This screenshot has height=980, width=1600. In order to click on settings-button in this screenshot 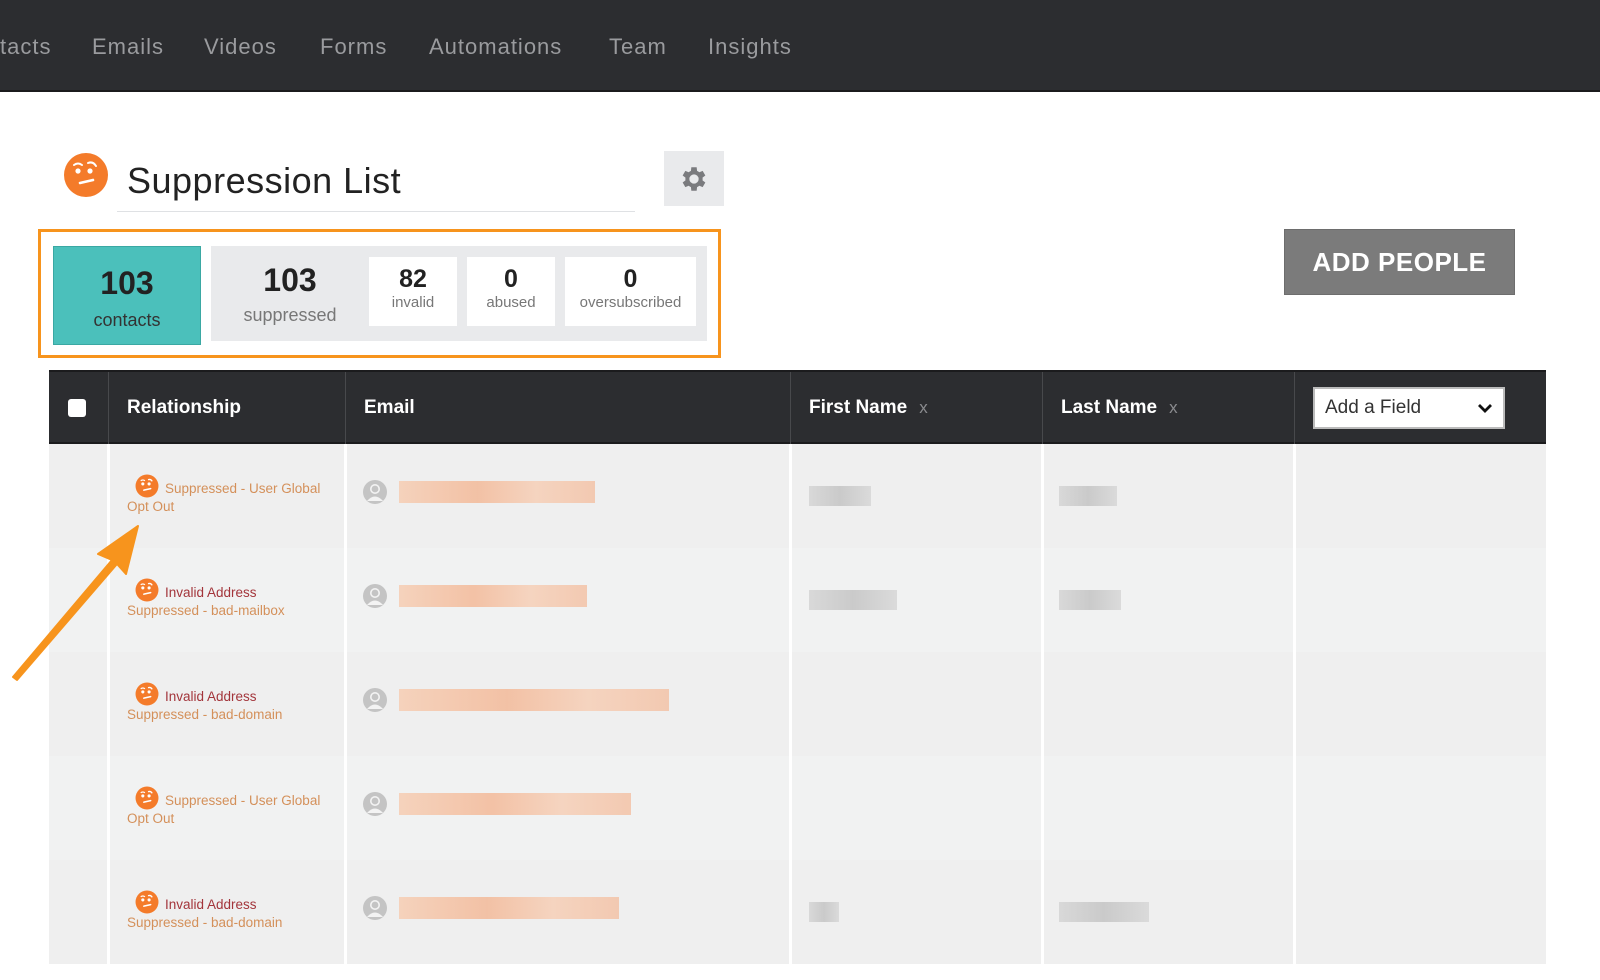, I will do `click(694, 178)`.